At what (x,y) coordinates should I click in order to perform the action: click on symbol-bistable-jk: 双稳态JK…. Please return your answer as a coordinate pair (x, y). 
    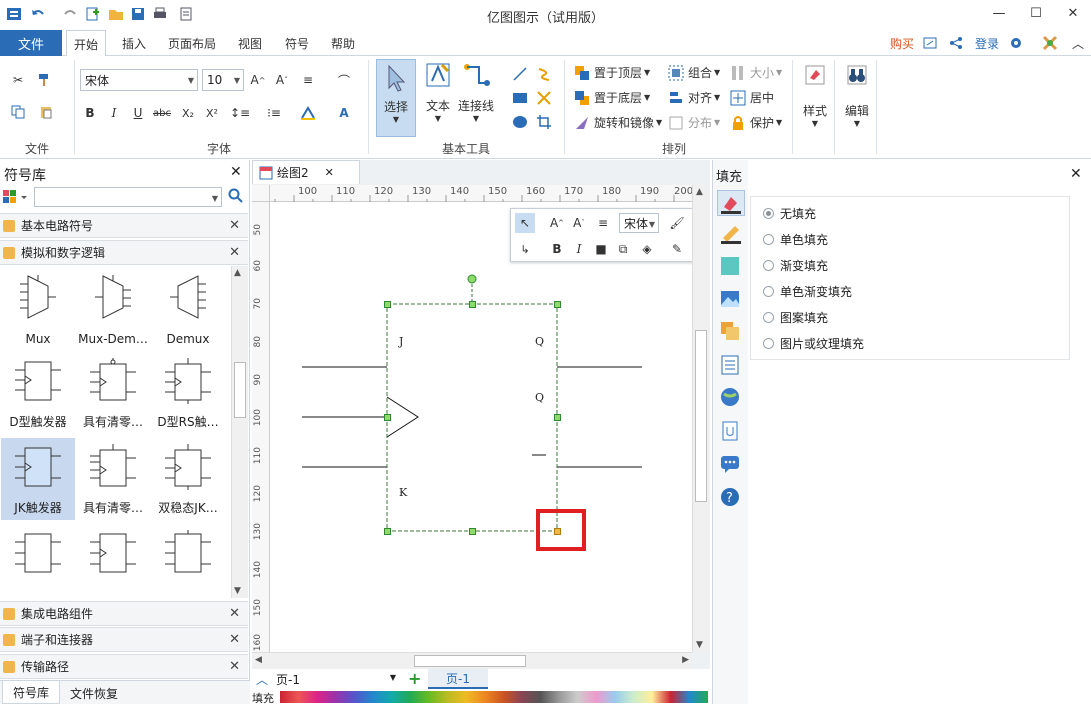
    Looking at the image, I should click on (188, 479).